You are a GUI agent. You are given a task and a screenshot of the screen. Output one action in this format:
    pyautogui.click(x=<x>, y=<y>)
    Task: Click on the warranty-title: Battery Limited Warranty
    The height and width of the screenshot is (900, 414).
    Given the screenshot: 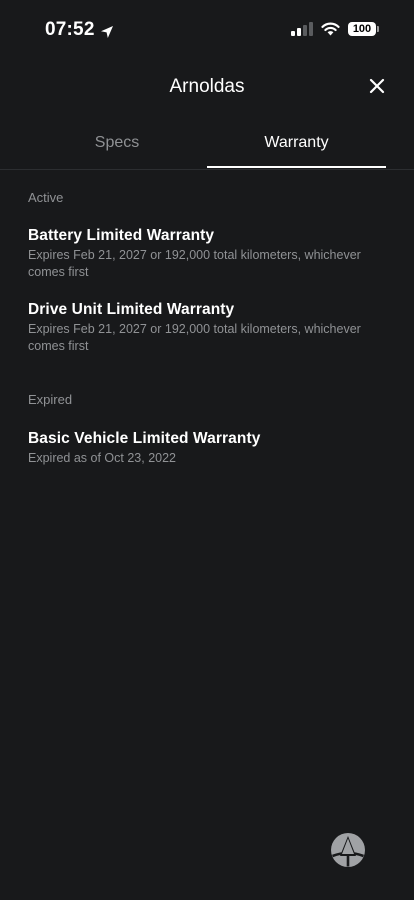 What is the action you would take?
    pyautogui.click(x=121, y=235)
    